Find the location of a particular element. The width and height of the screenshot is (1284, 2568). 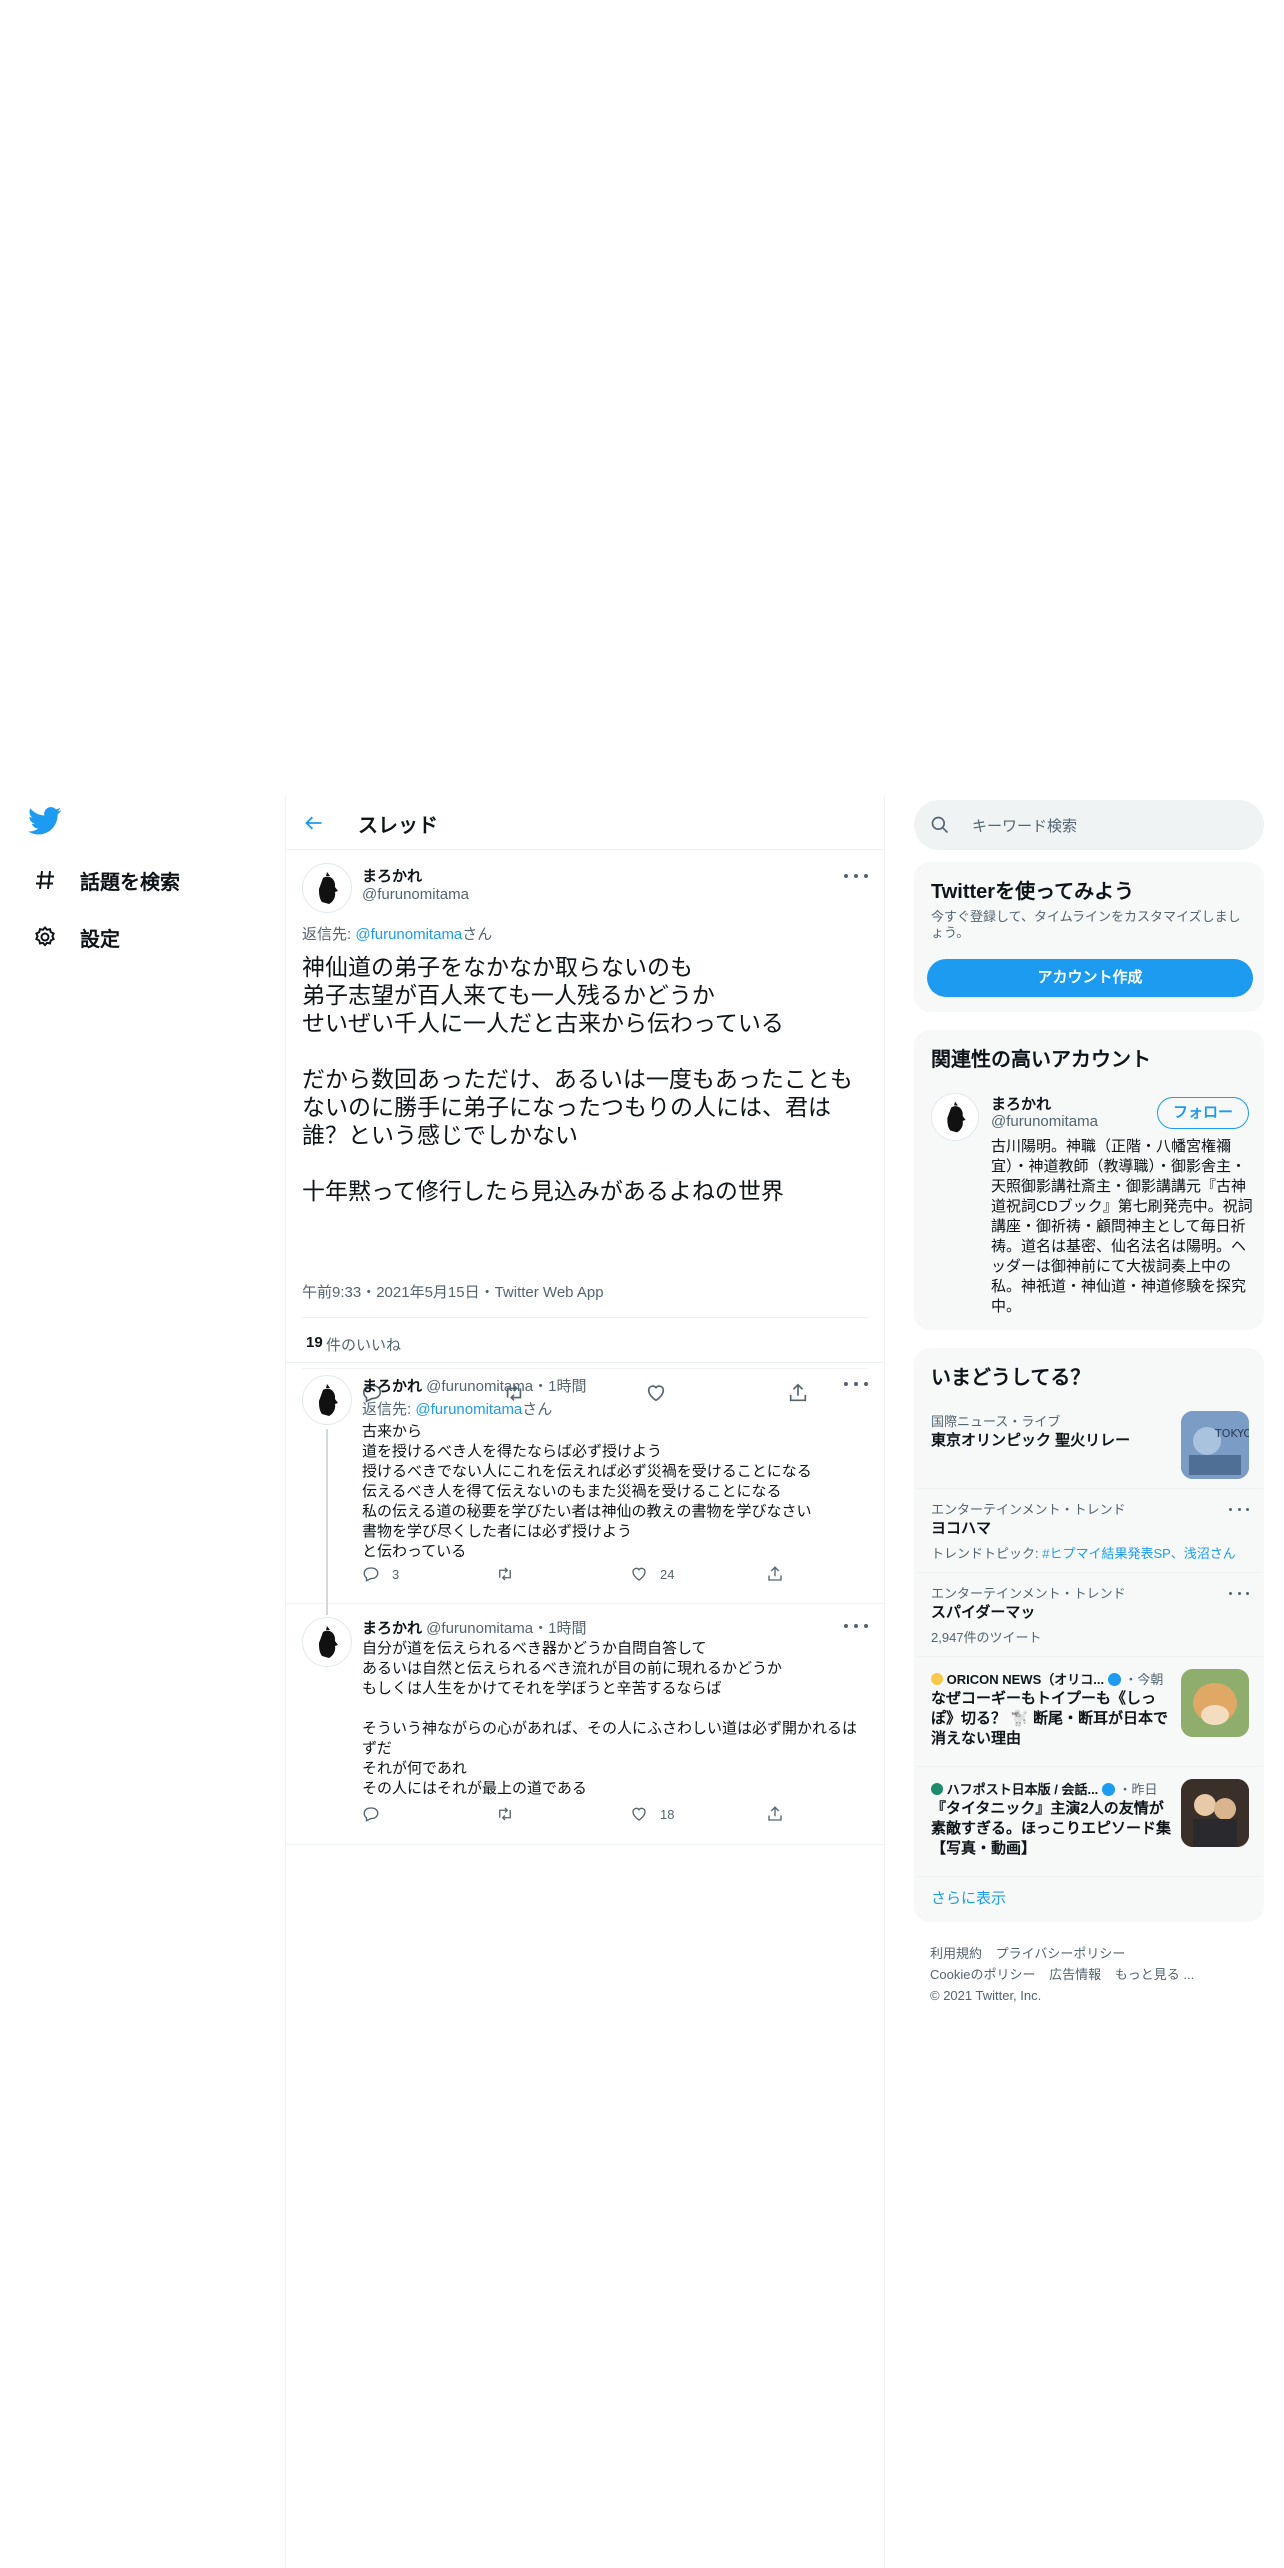

news-meta: ハフポスト日本版 / 会話... ・昨日 is located at coordinates (1044, 1788).